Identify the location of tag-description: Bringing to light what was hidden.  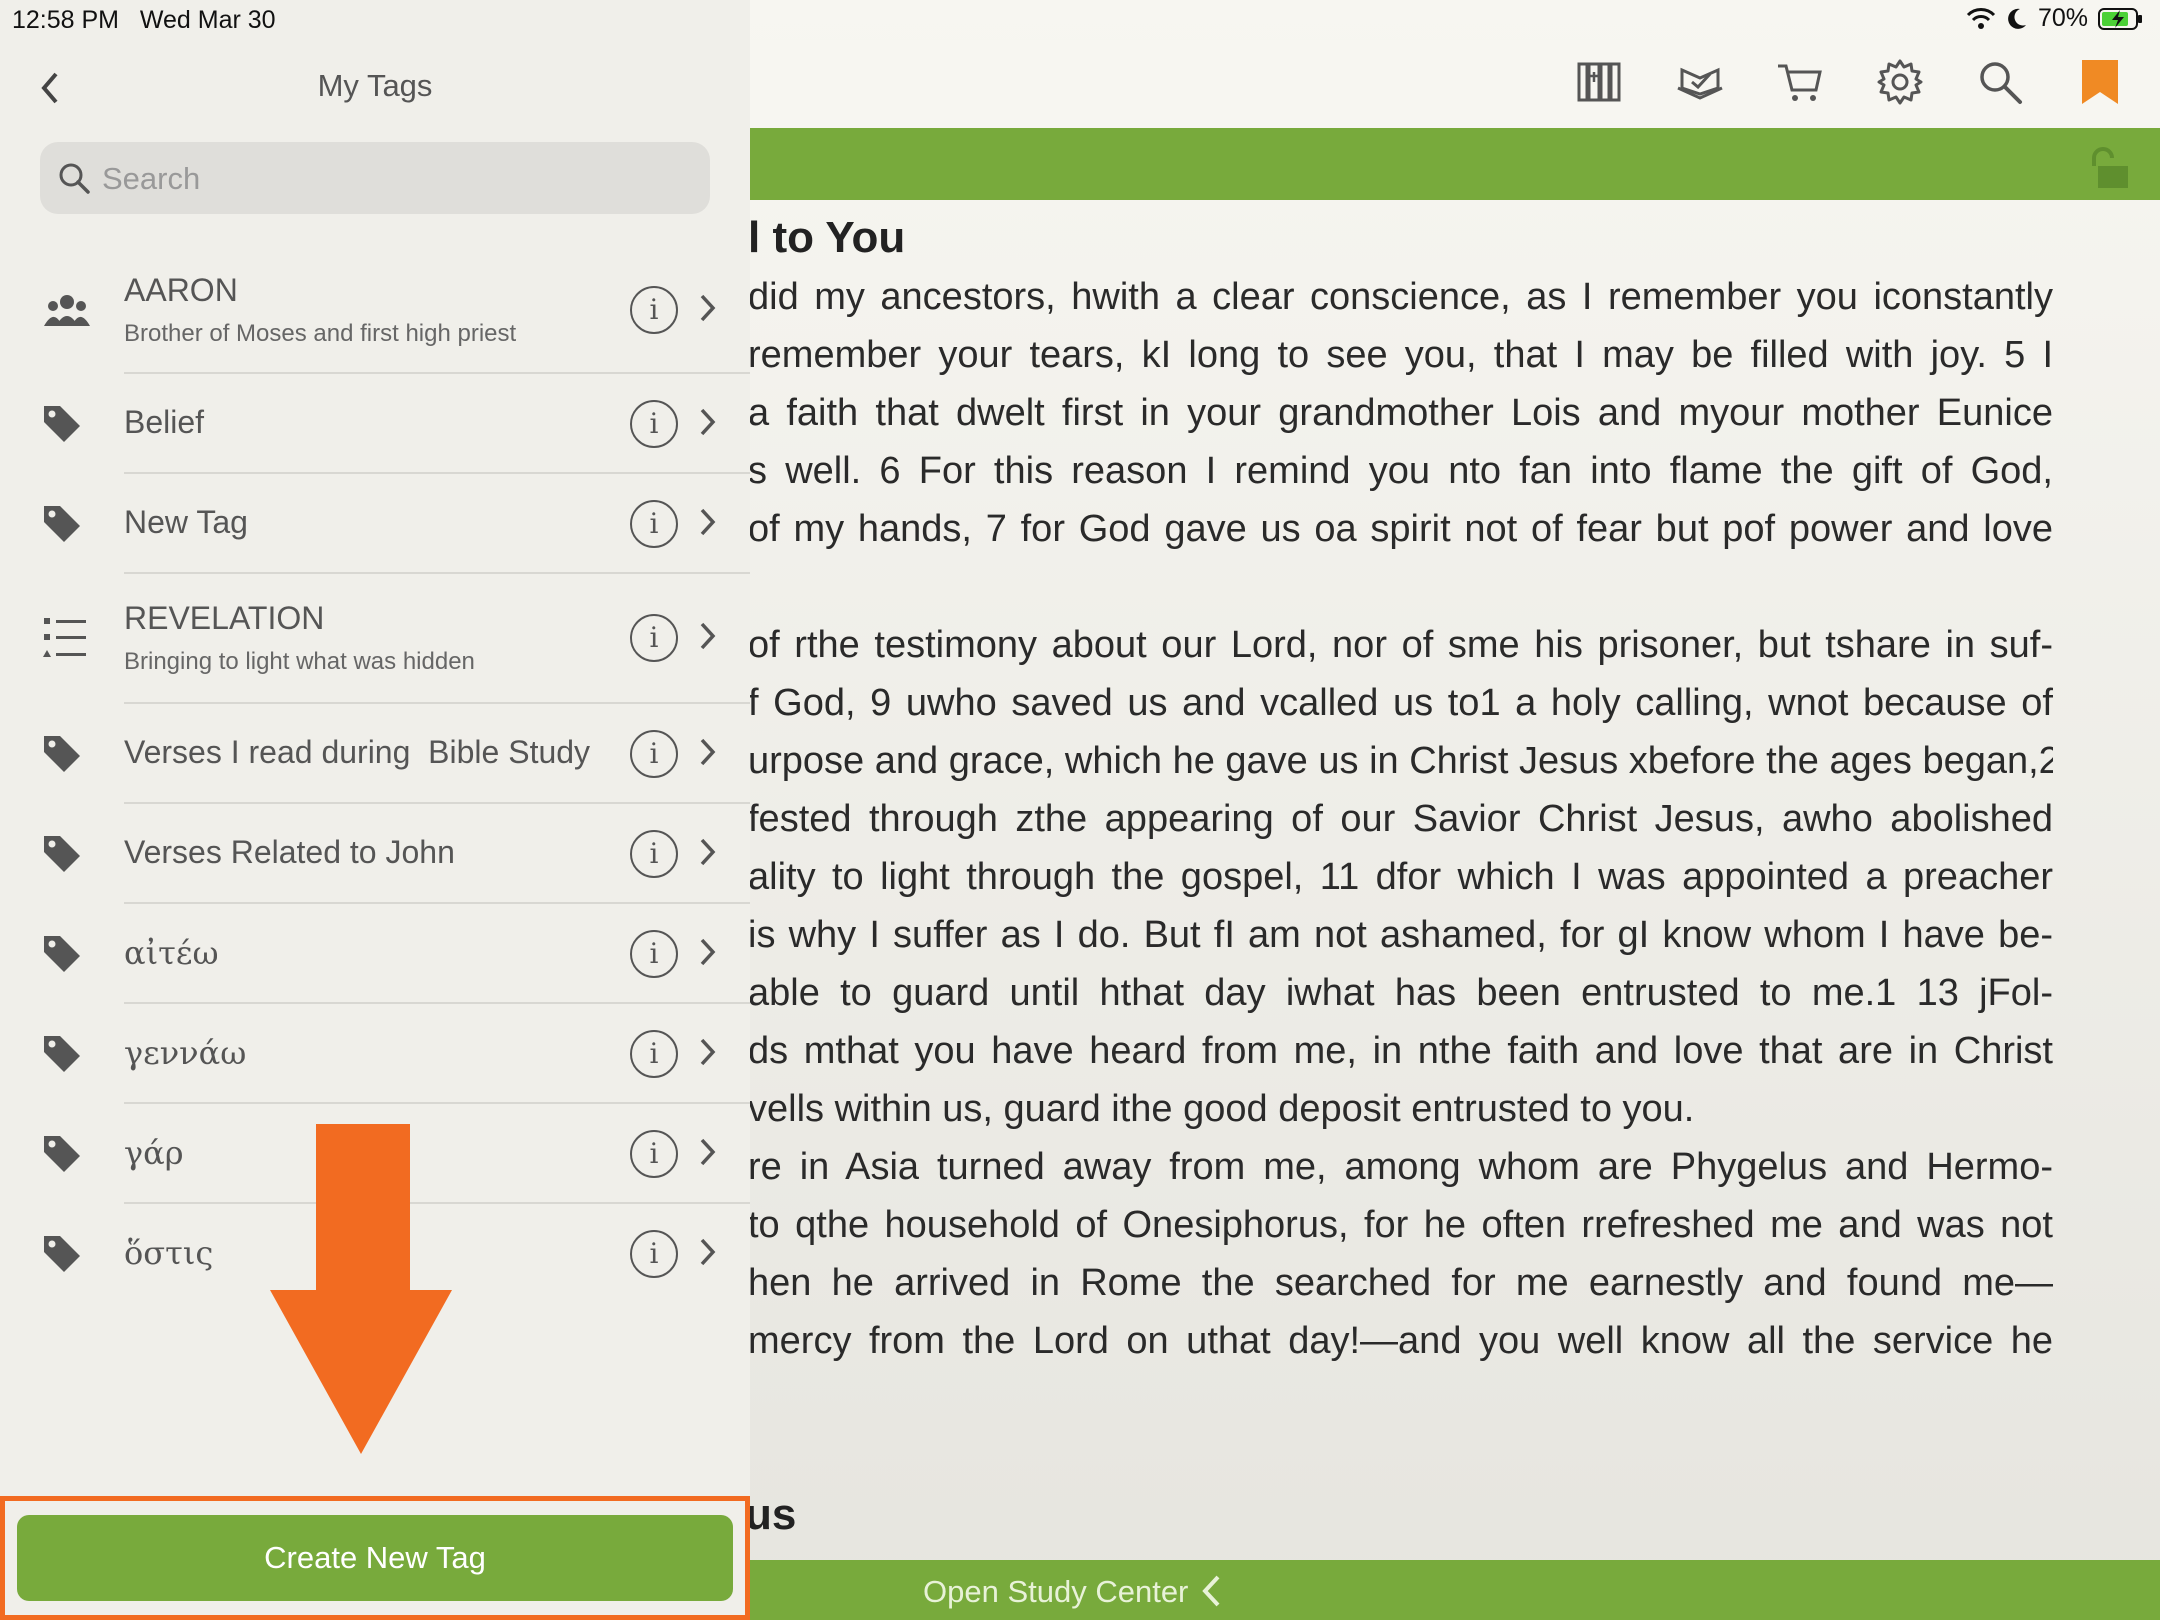
(299, 661).